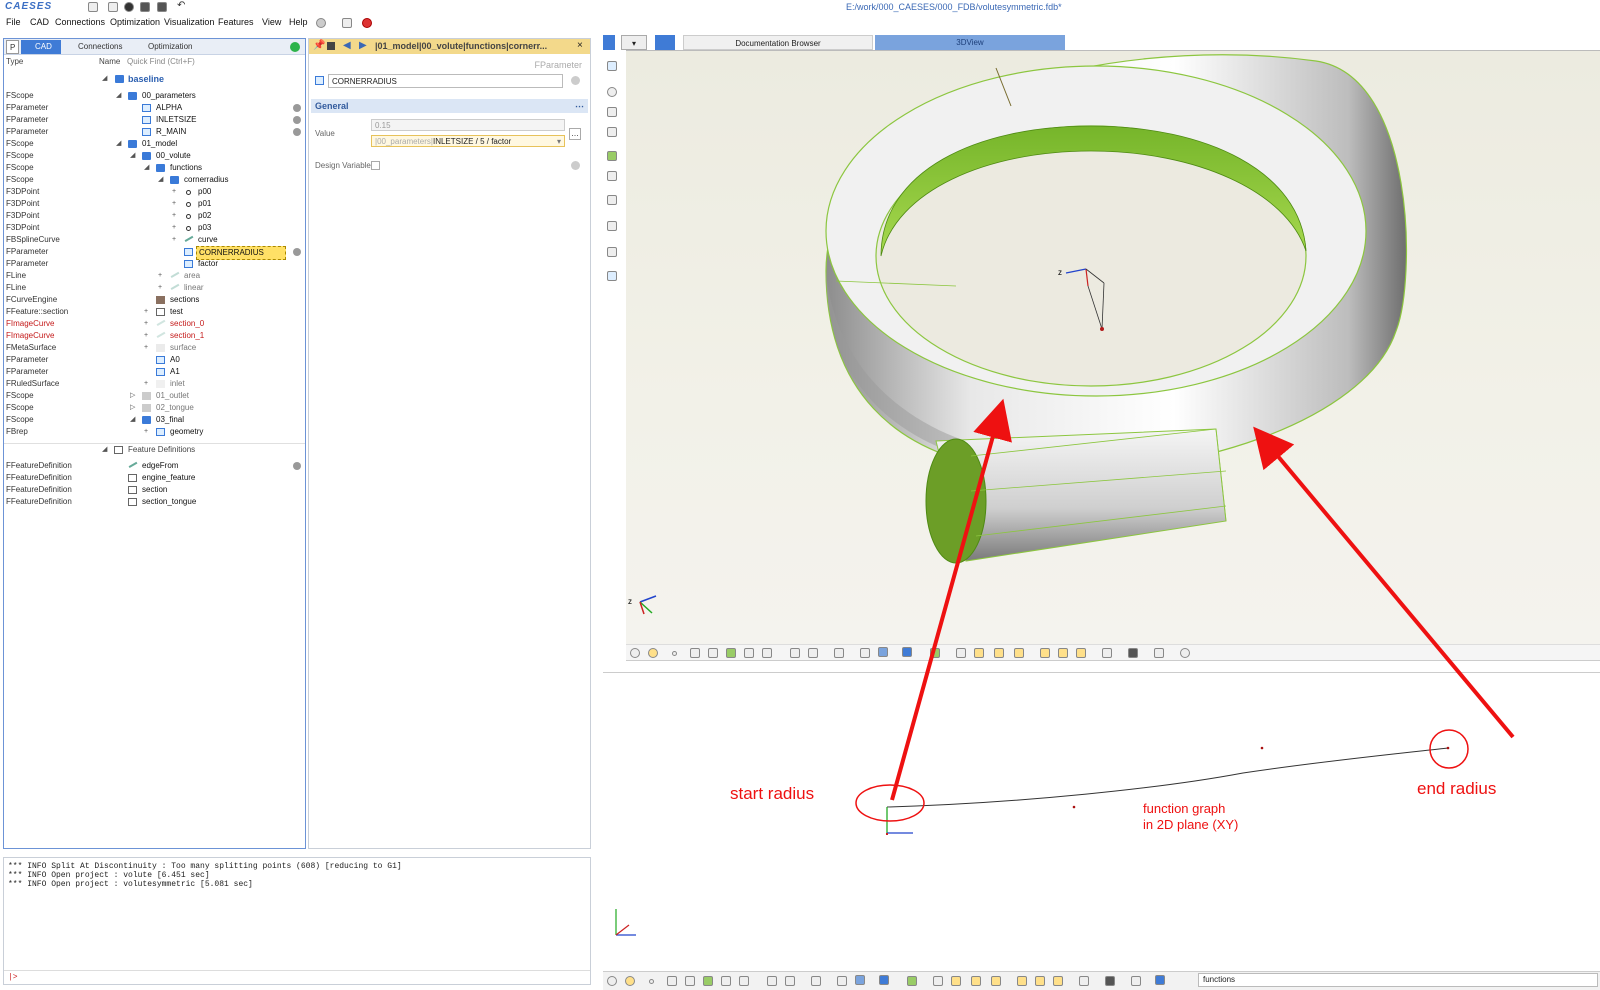 This screenshot has height=990, width=1600. Describe the element at coordinates (154, 466) in the screenshot. I see `tree-row: FFeatureDefinition edgeFrom` at that location.